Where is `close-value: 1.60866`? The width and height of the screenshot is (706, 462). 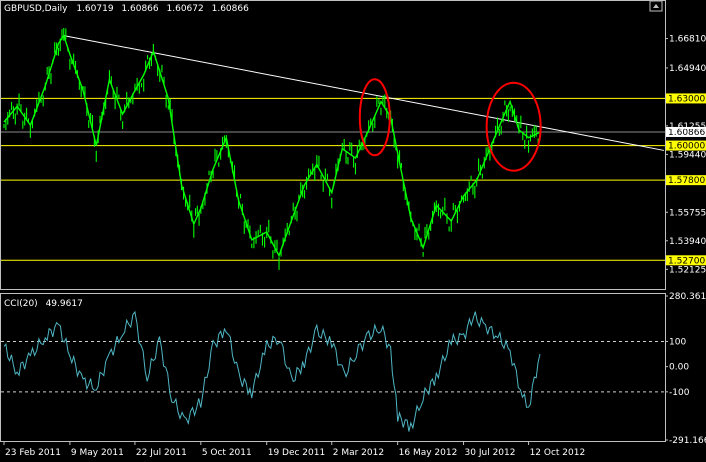 close-value: 1.60866 is located at coordinates (230, 9).